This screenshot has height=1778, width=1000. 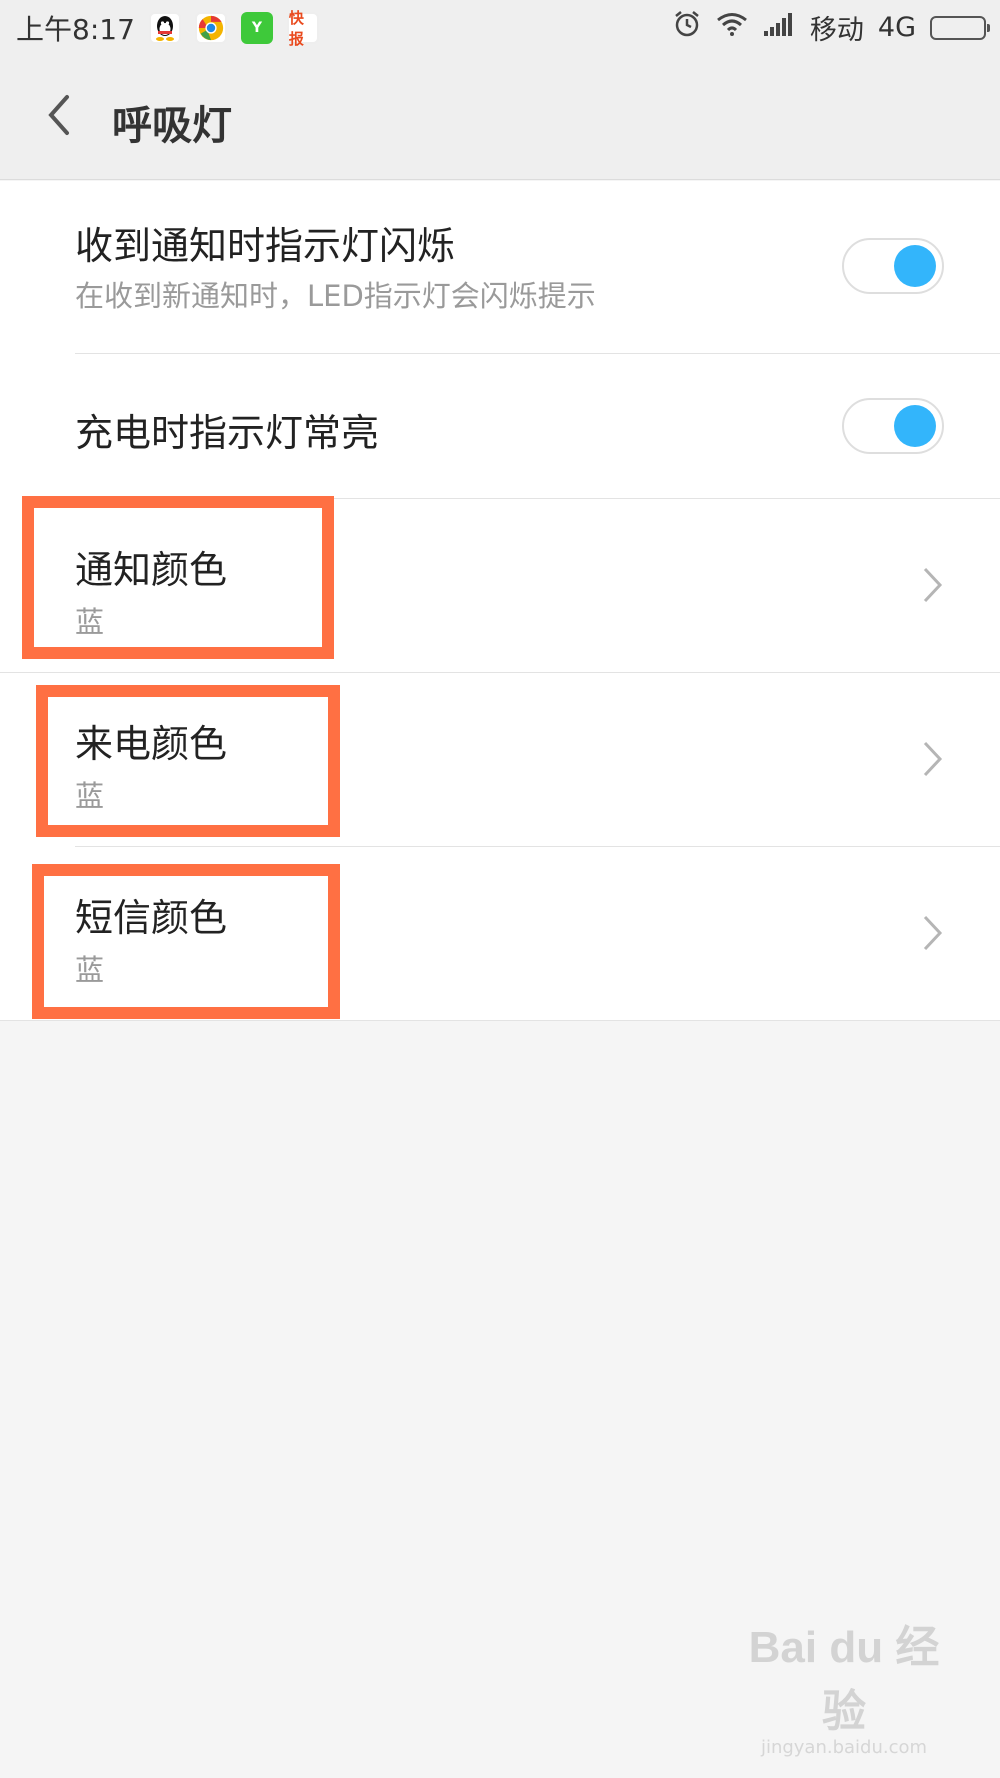 I want to click on browser-icon, so click(x=210, y=27).